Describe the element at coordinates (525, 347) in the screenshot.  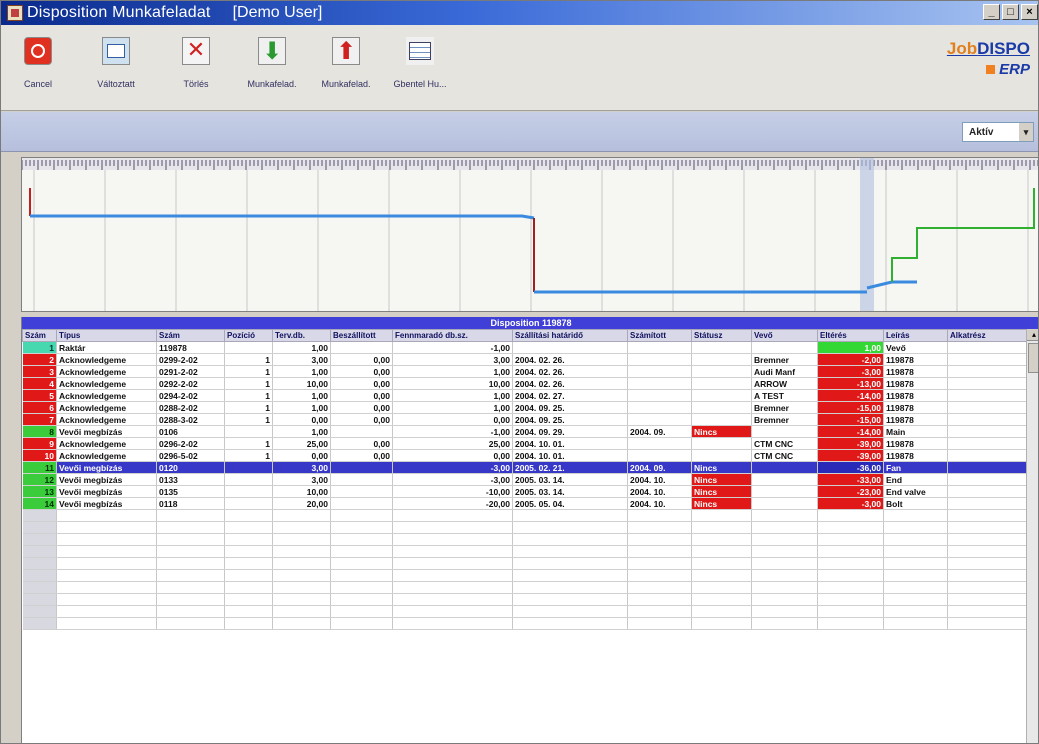
I see `table-row: 1 Raktár 119878 1,00 -1,00 1,00 Vevő` at that location.